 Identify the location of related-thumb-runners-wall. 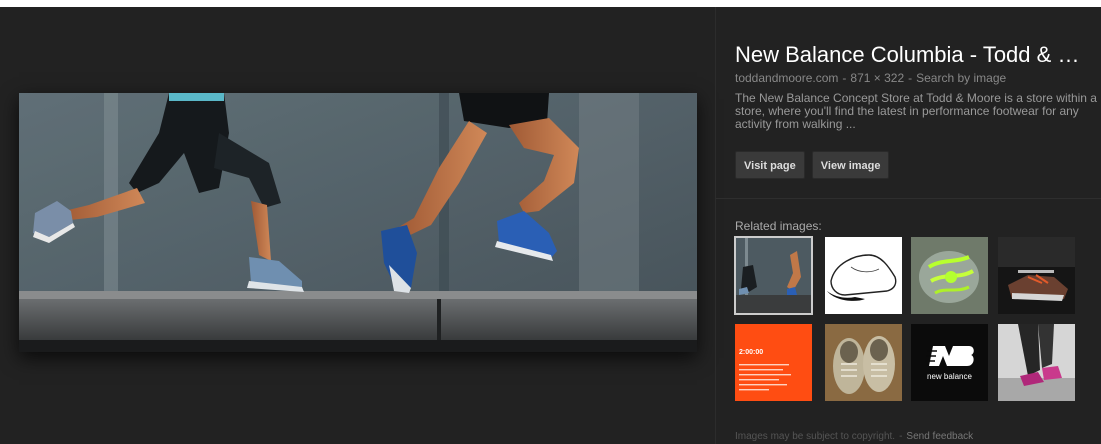
(773, 275).